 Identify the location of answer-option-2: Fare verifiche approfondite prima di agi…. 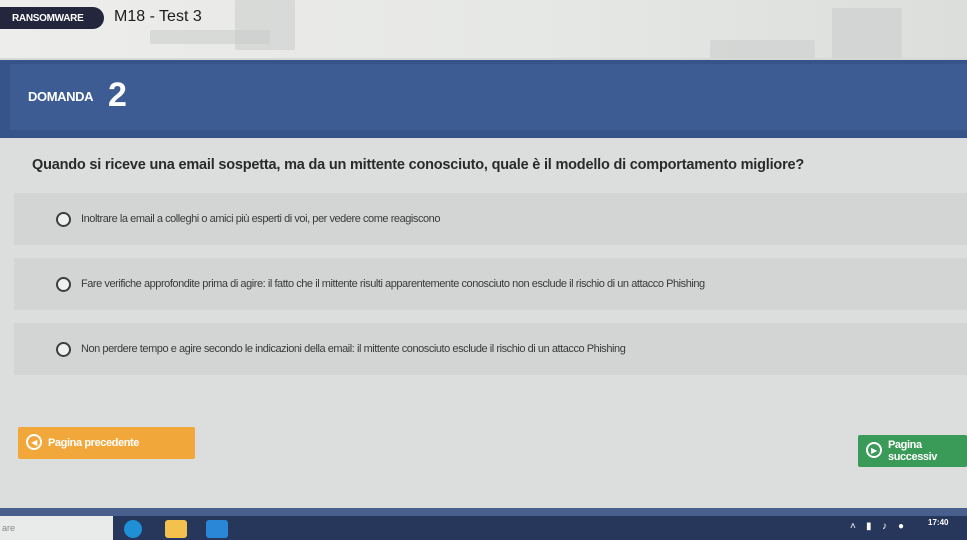
(490, 284).